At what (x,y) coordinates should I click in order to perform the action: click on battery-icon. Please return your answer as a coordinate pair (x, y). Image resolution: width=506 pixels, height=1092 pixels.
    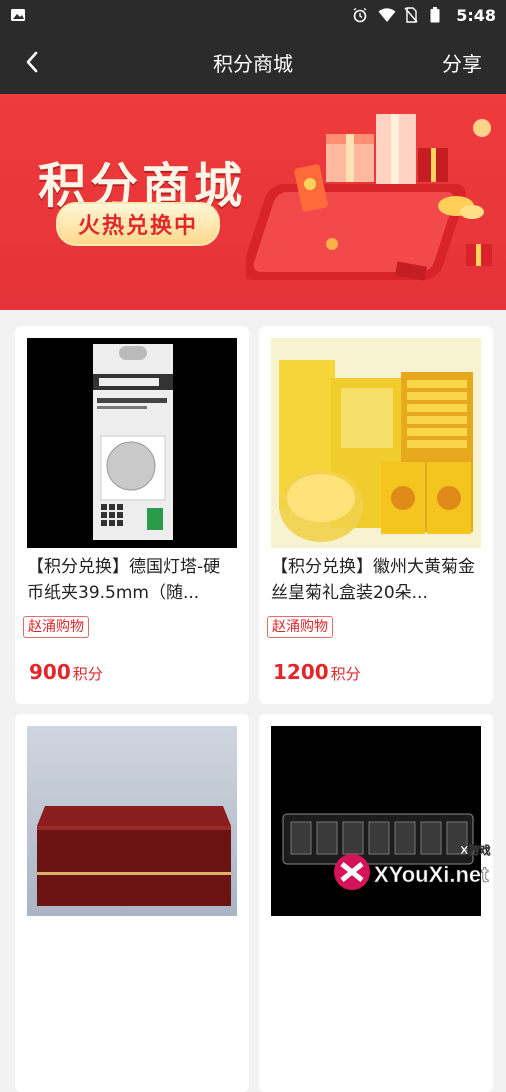
    Looking at the image, I should click on (438, 15).